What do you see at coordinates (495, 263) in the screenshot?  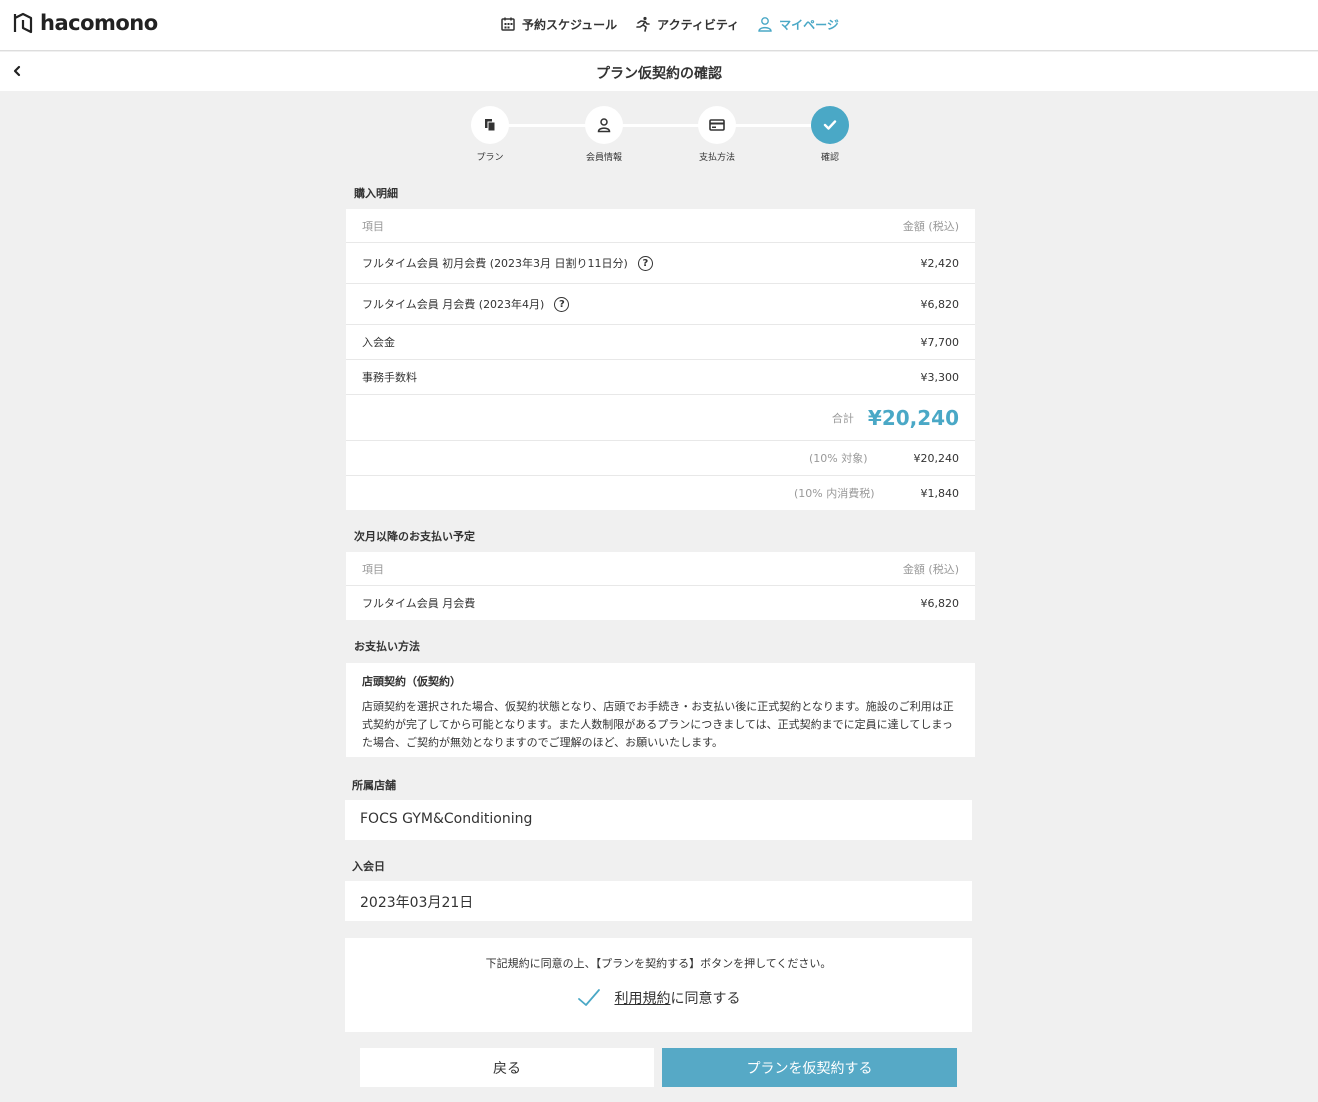 I see `item-label: フルタイム会員 初月会費 (2023年3月 日割り11日分)` at bounding box center [495, 263].